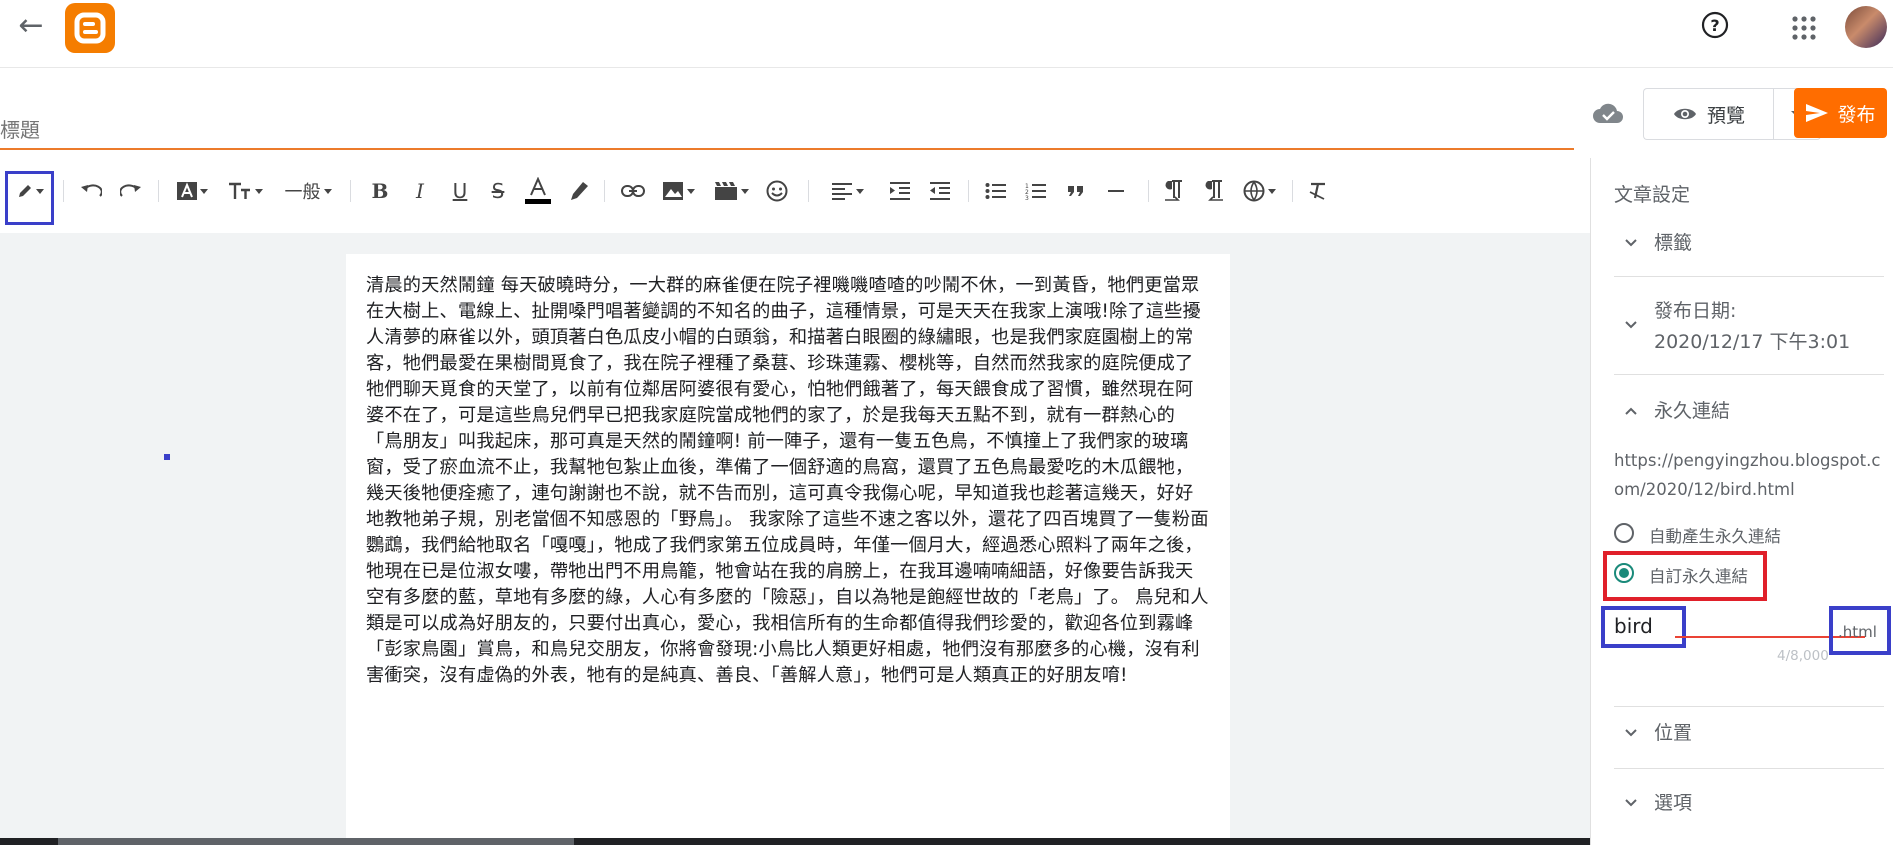 The height and width of the screenshot is (845, 1893). I want to click on labels-section: 標籤, so click(1749, 243).